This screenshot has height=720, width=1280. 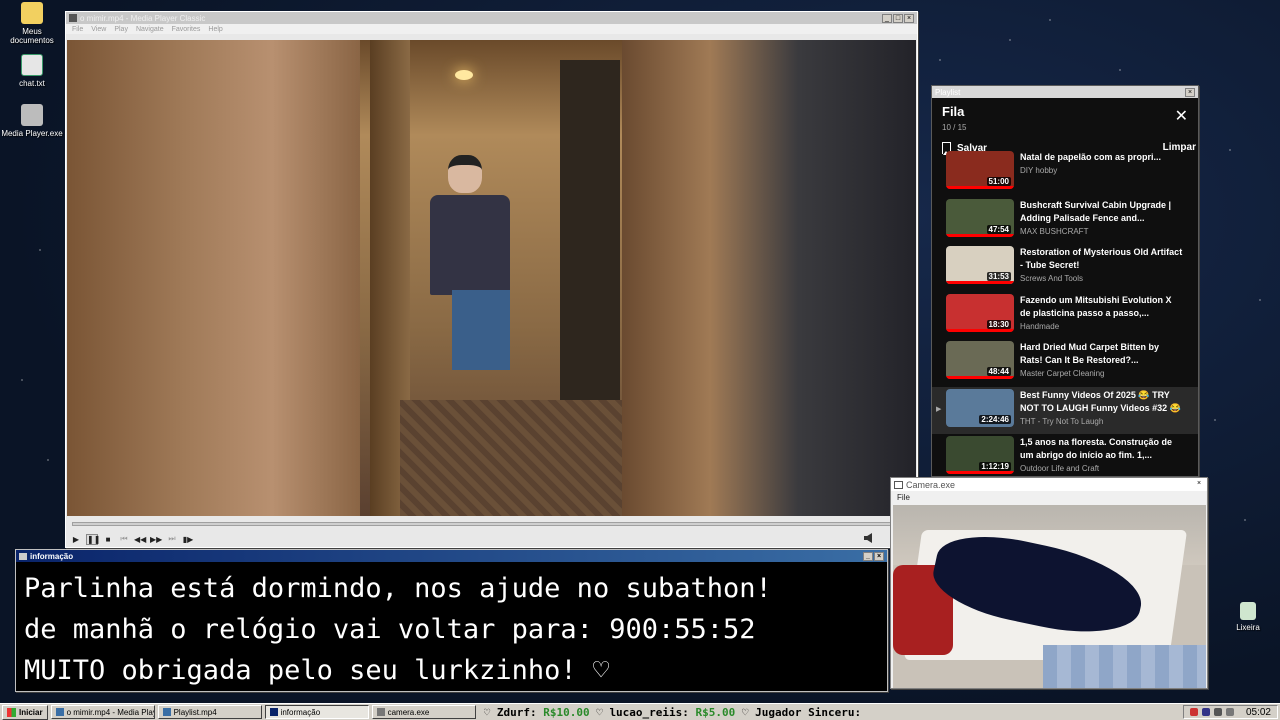 I want to click on camera-icon, so click(x=380, y=712).